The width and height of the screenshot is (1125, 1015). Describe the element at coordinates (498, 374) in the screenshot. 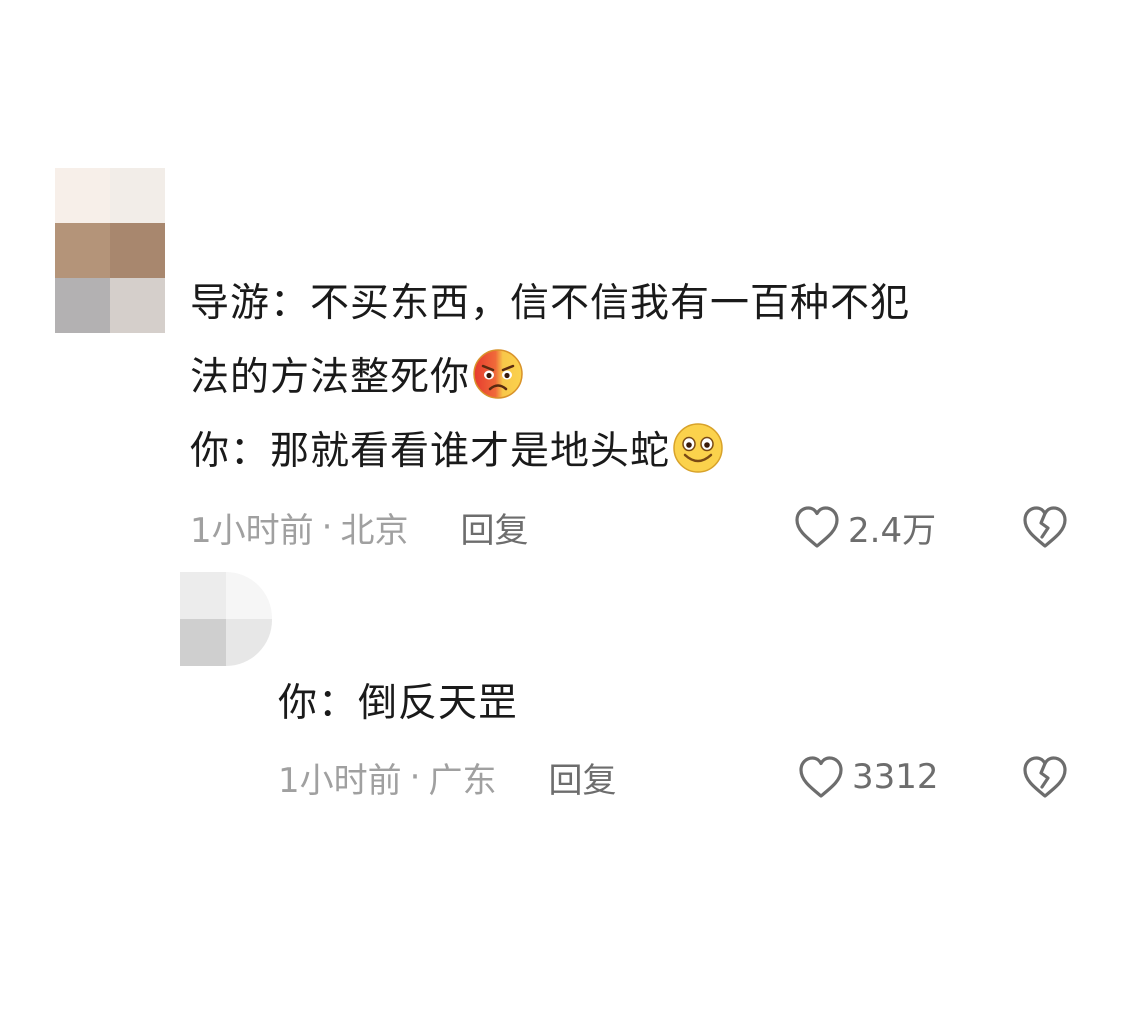

I see `angry-sad-face-icon` at that location.